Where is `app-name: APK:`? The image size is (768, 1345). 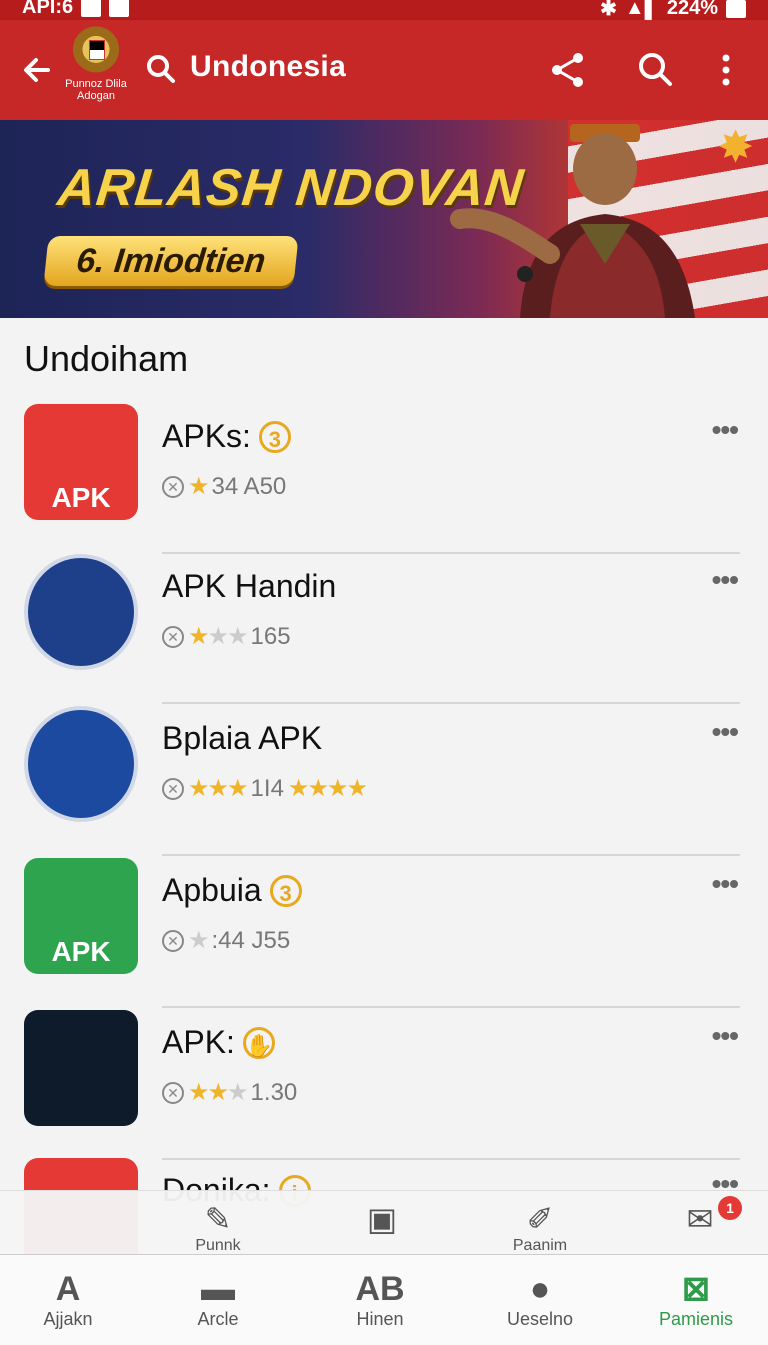
app-name: APK: is located at coordinates (198, 1042).